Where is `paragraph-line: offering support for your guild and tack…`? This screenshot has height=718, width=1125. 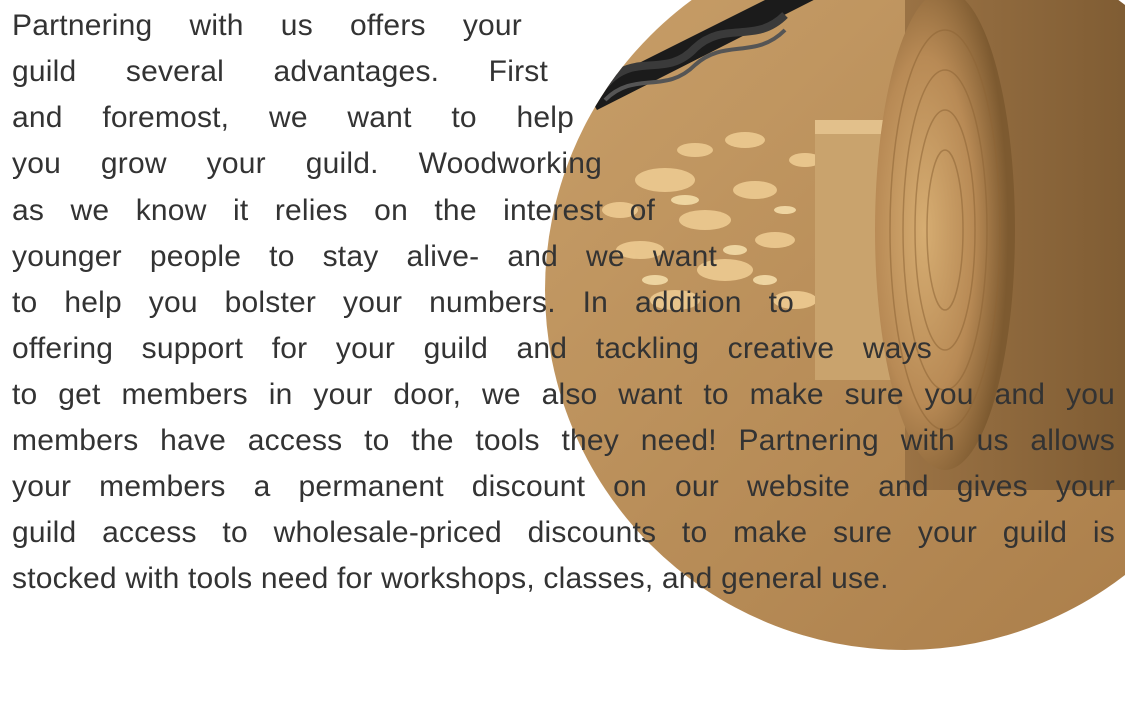 paragraph-line: offering support for your guild and tack… is located at coordinates (472, 348).